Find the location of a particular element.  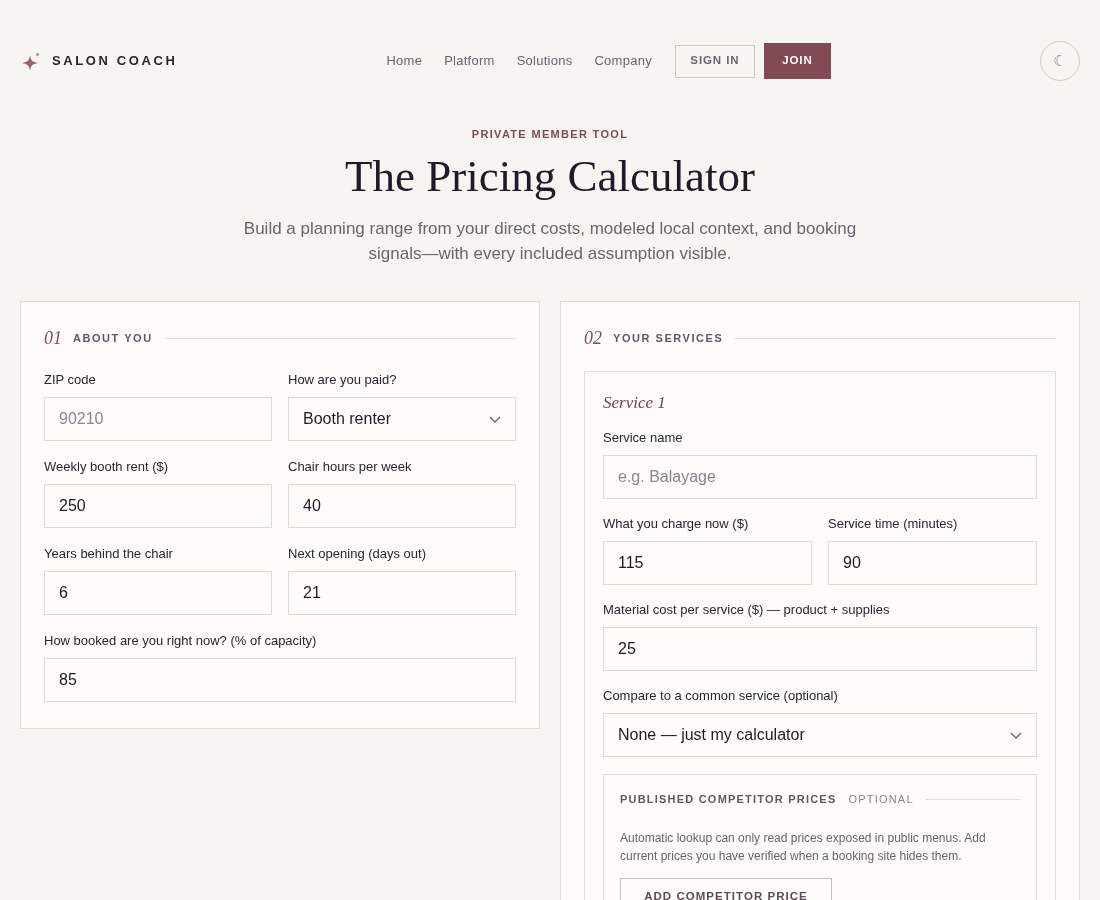

field-label: ZIP code is located at coordinates (70, 380).